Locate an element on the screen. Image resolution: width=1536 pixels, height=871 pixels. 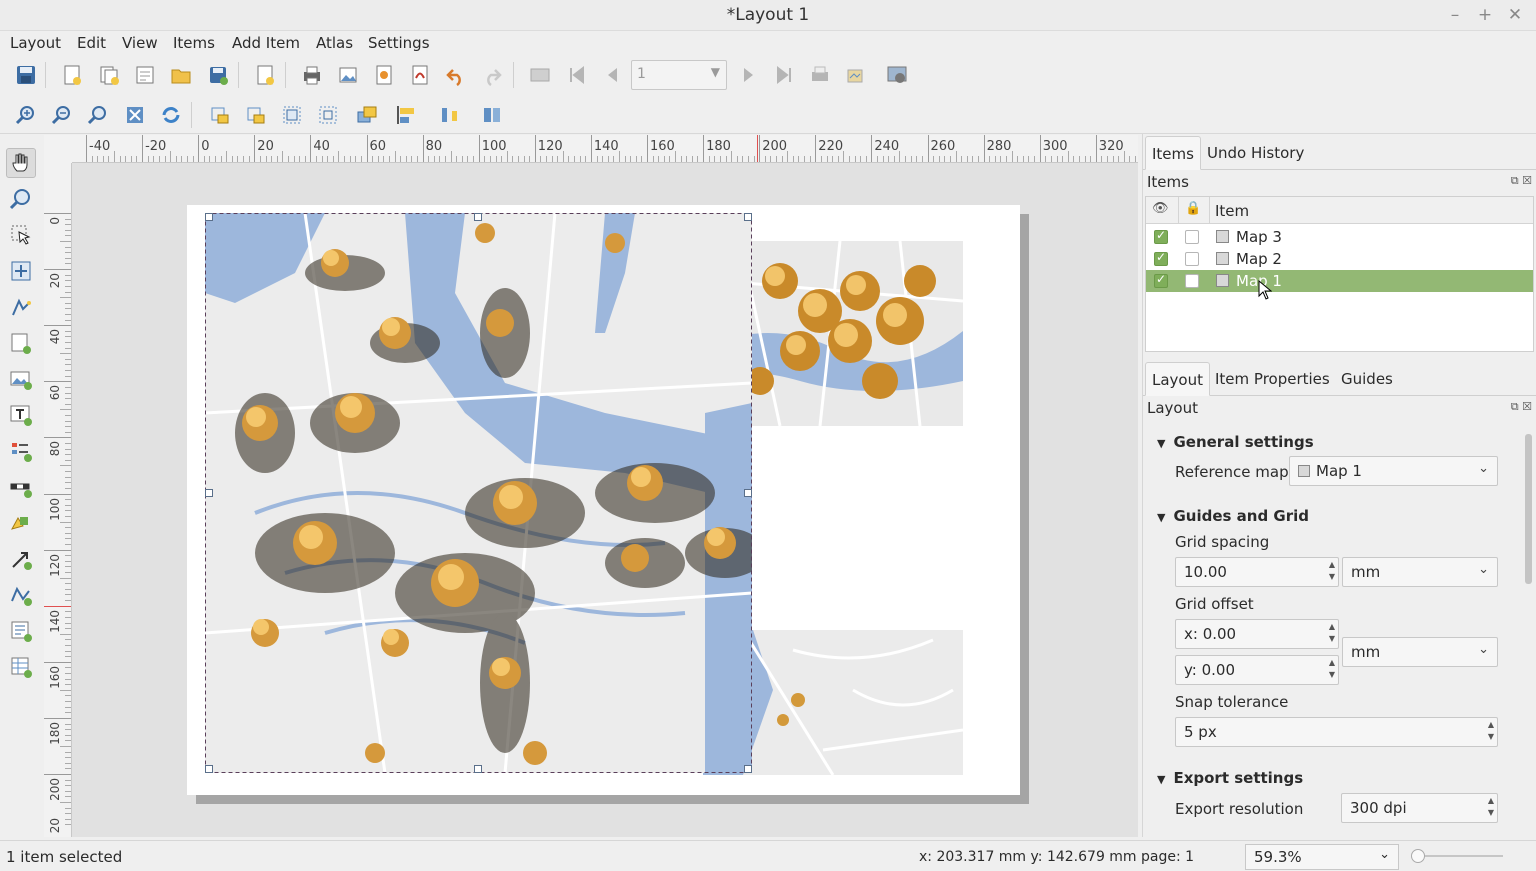
atlas-settings-icon is located at coordinates (897, 75).